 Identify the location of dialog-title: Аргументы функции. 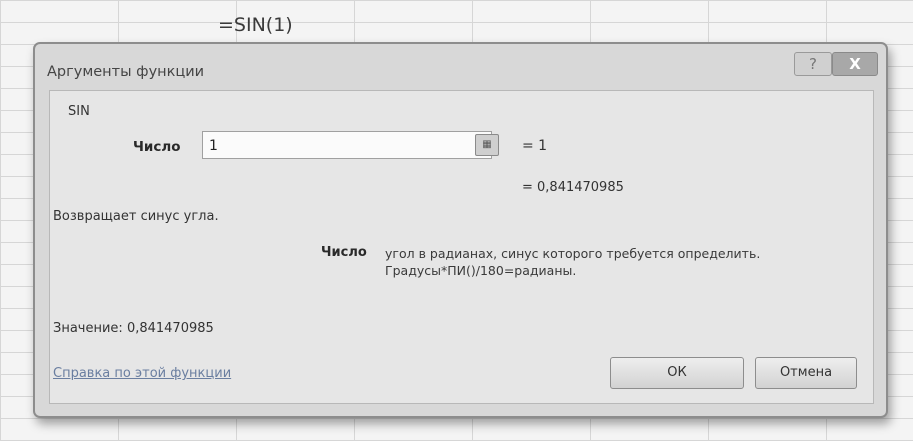
(126, 72).